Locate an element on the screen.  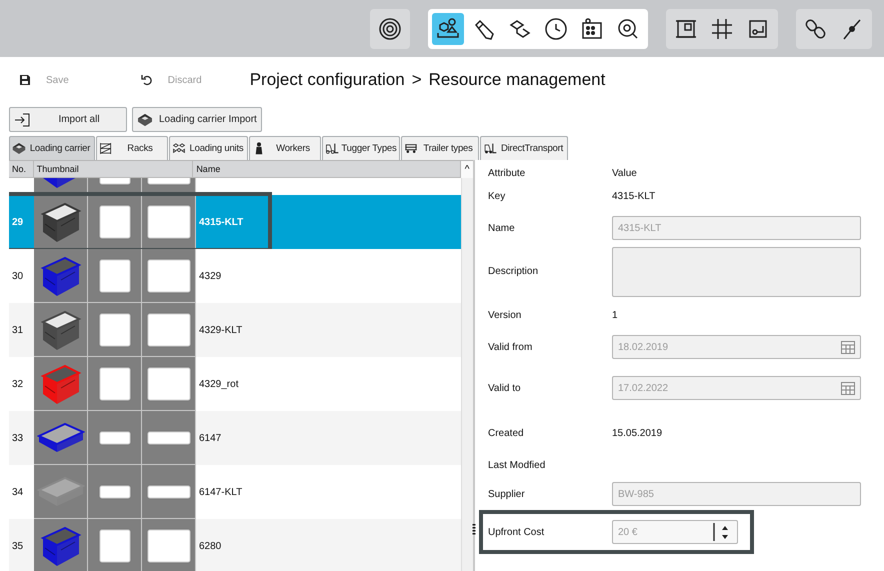
toolbar-button is located at coordinates (448, 28).